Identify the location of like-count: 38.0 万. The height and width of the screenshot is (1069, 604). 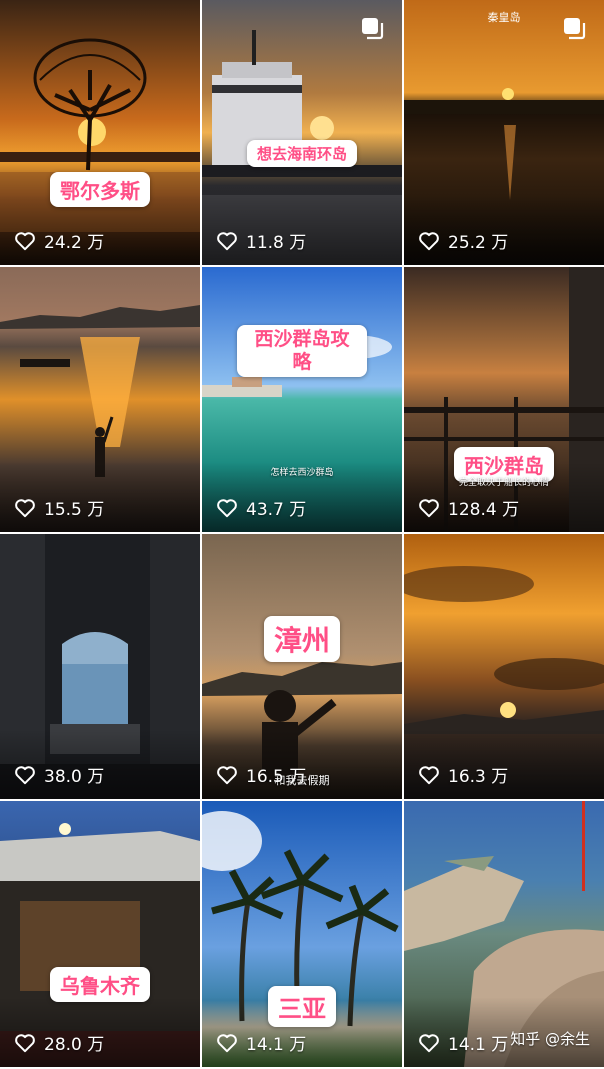
(59, 774).